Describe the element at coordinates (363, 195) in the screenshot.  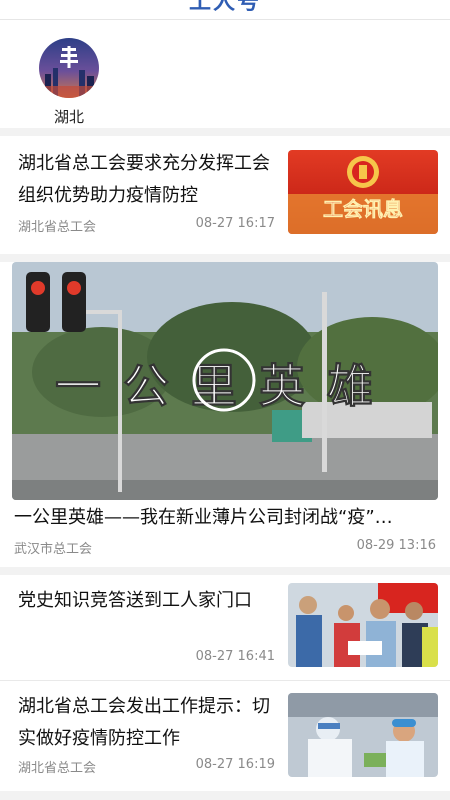
I see `union-news-image: 工会讯息` at that location.